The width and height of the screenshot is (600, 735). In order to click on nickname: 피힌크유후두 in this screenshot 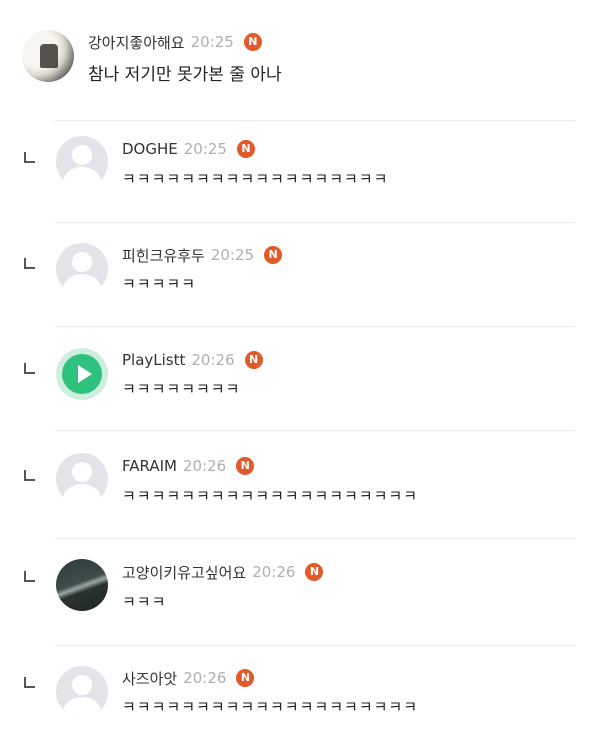, I will do `click(163, 255)`.